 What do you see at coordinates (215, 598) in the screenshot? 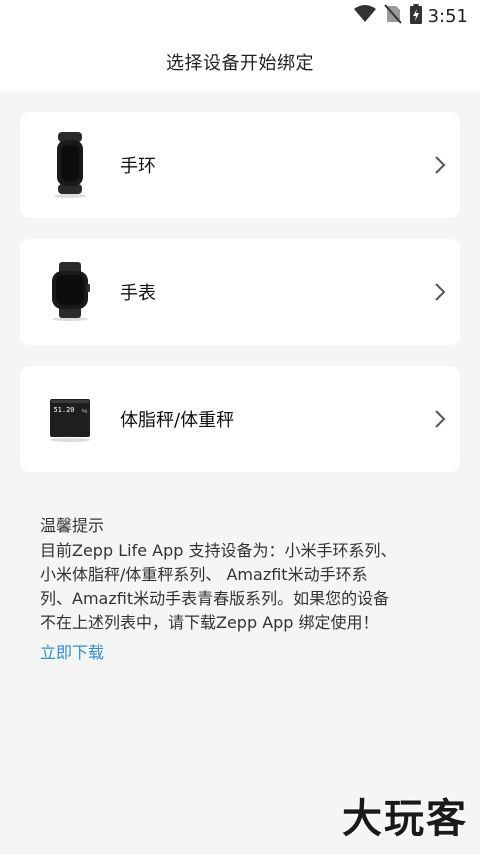
I see `tips-line: 列、Amazfit米动手表青春版系列。如果您的设备` at bounding box center [215, 598].